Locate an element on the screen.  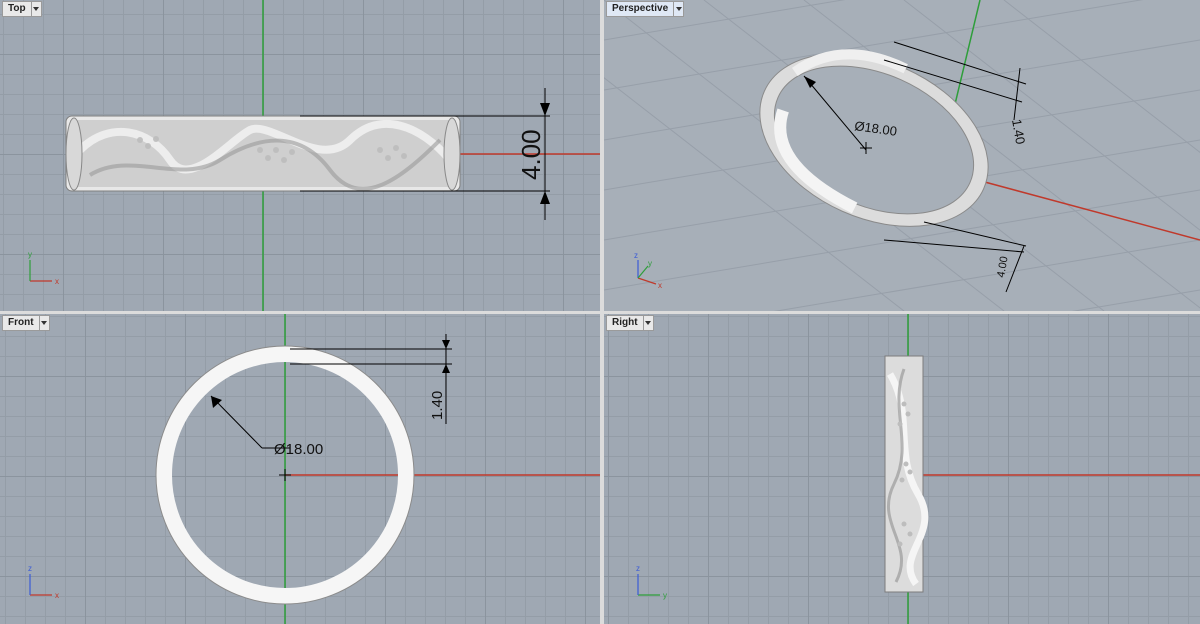
dimension-label-width-persp: 4.00 is located at coordinates (1003, 266).